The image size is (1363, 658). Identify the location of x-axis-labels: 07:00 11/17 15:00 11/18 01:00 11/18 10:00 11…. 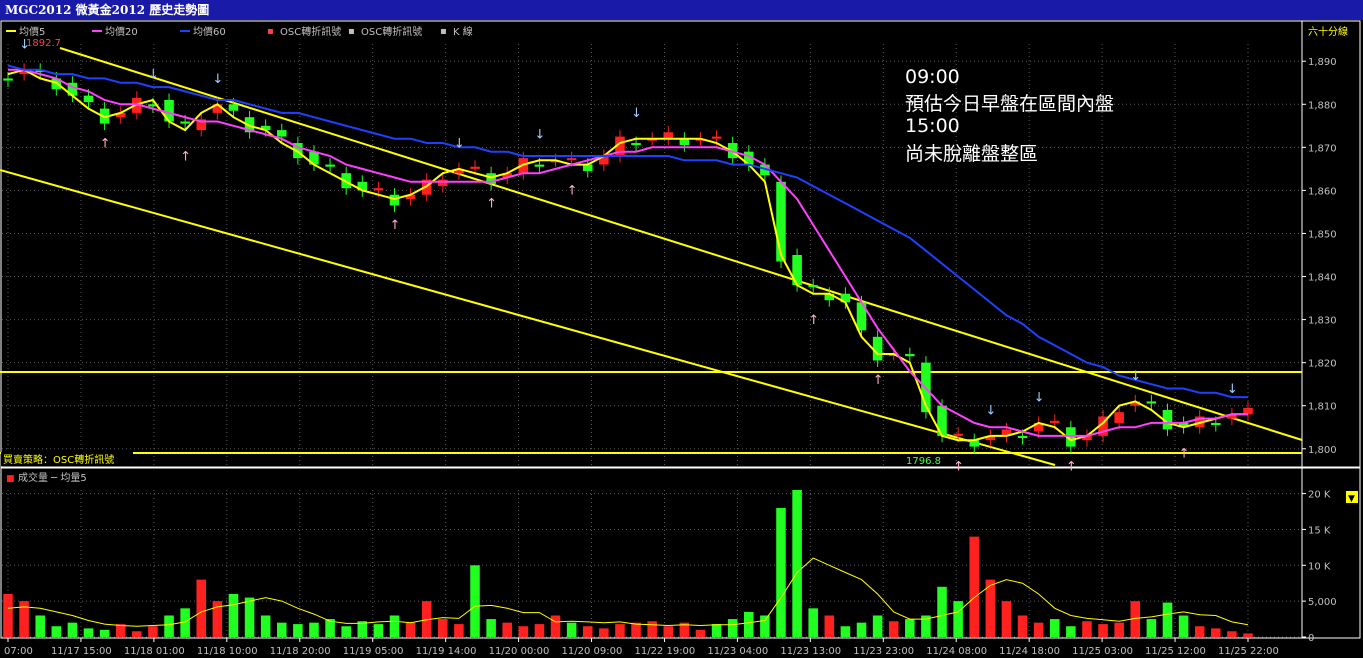
(641, 647).